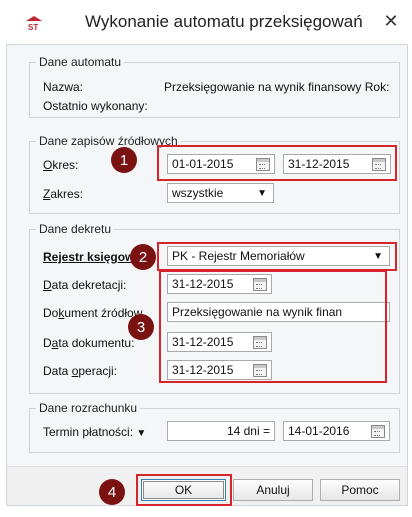 The width and height of the screenshot is (412, 517). I want to click on data-operacji-label: Data operacji:, so click(80, 371).